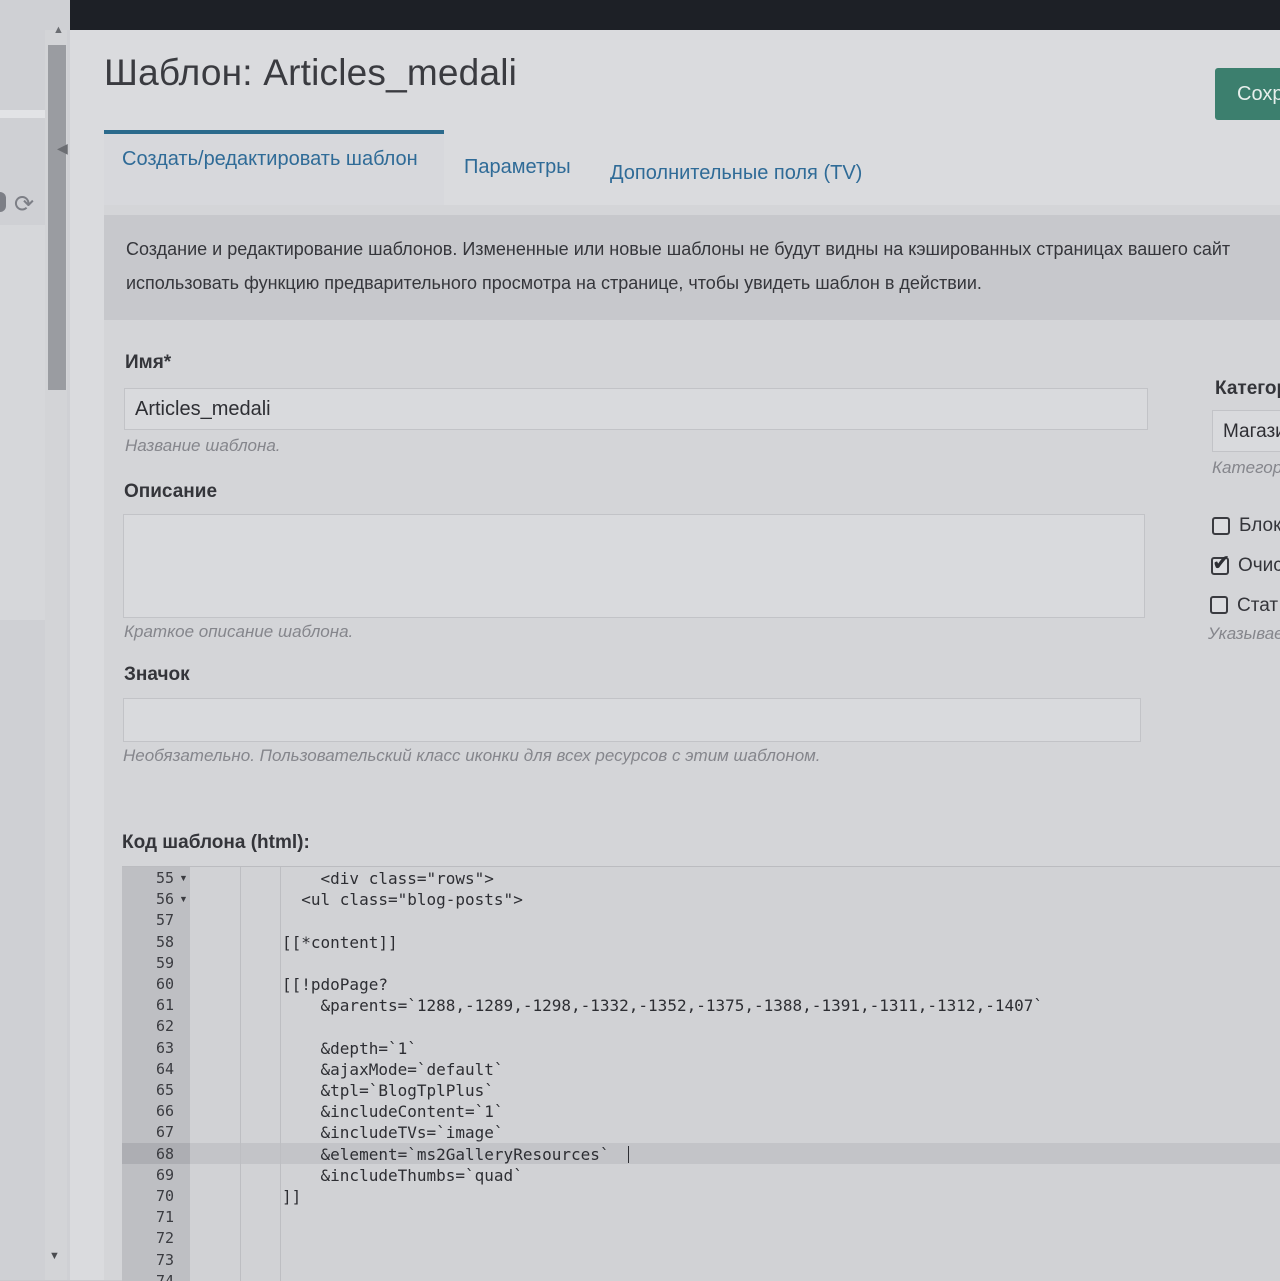 This screenshot has height=1281, width=1280. What do you see at coordinates (340, 942) in the screenshot?
I see `code-line: [[*content]]` at bounding box center [340, 942].